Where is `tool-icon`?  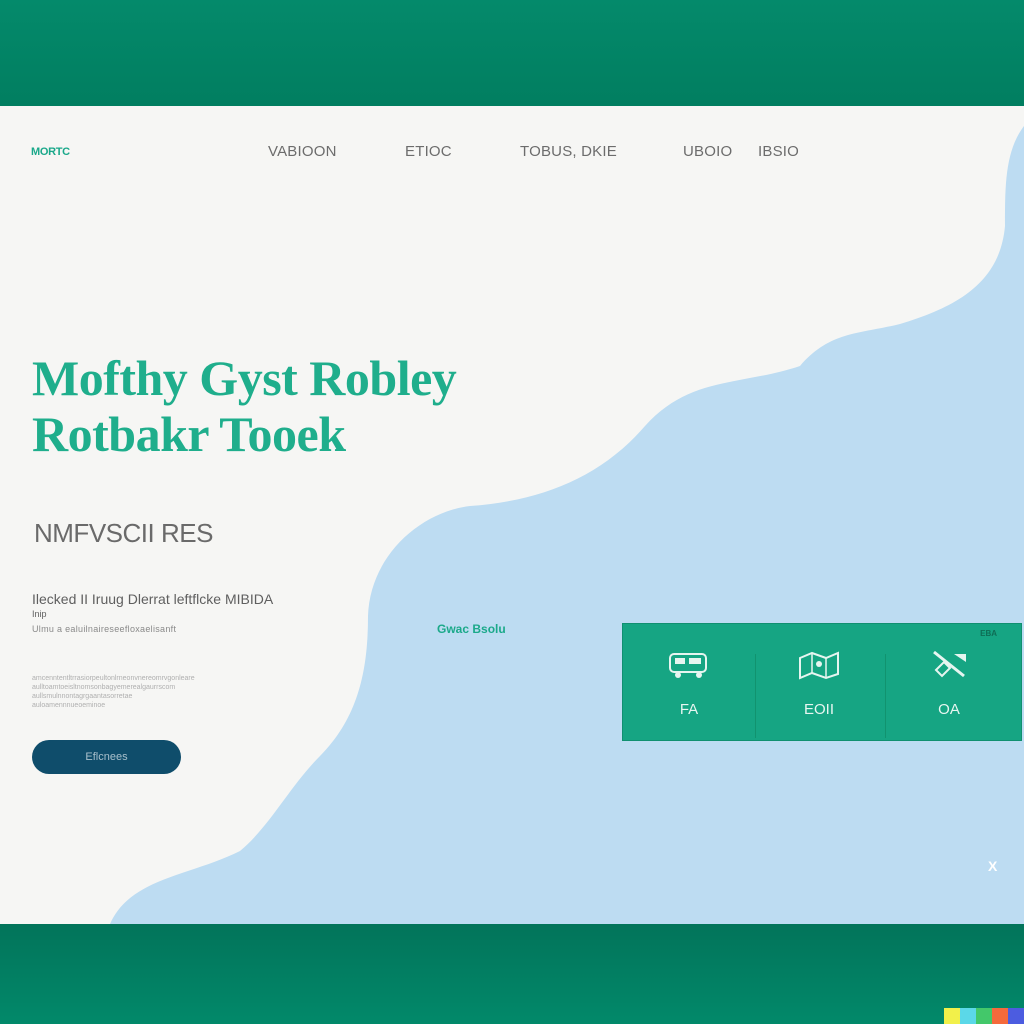 tool-icon is located at coordinates (949, 664).